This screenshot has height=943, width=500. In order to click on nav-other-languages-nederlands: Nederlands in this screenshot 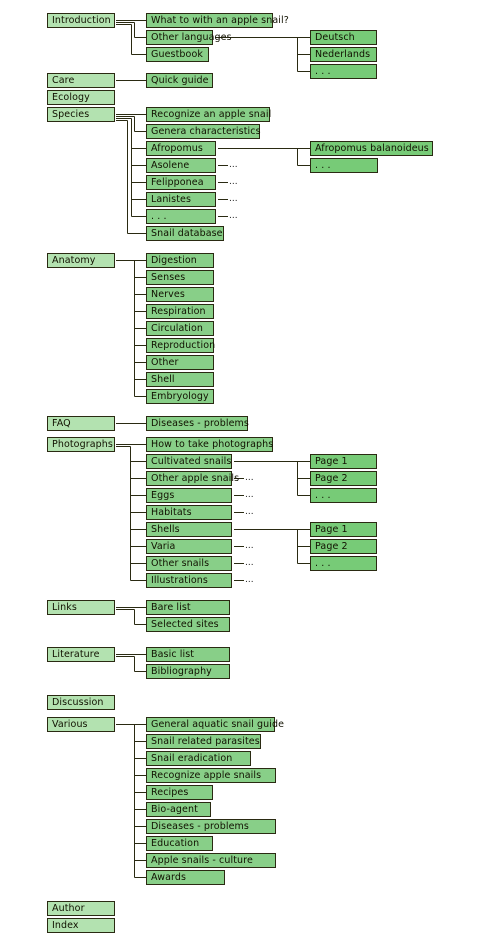, I will do `click(343, 54)`.